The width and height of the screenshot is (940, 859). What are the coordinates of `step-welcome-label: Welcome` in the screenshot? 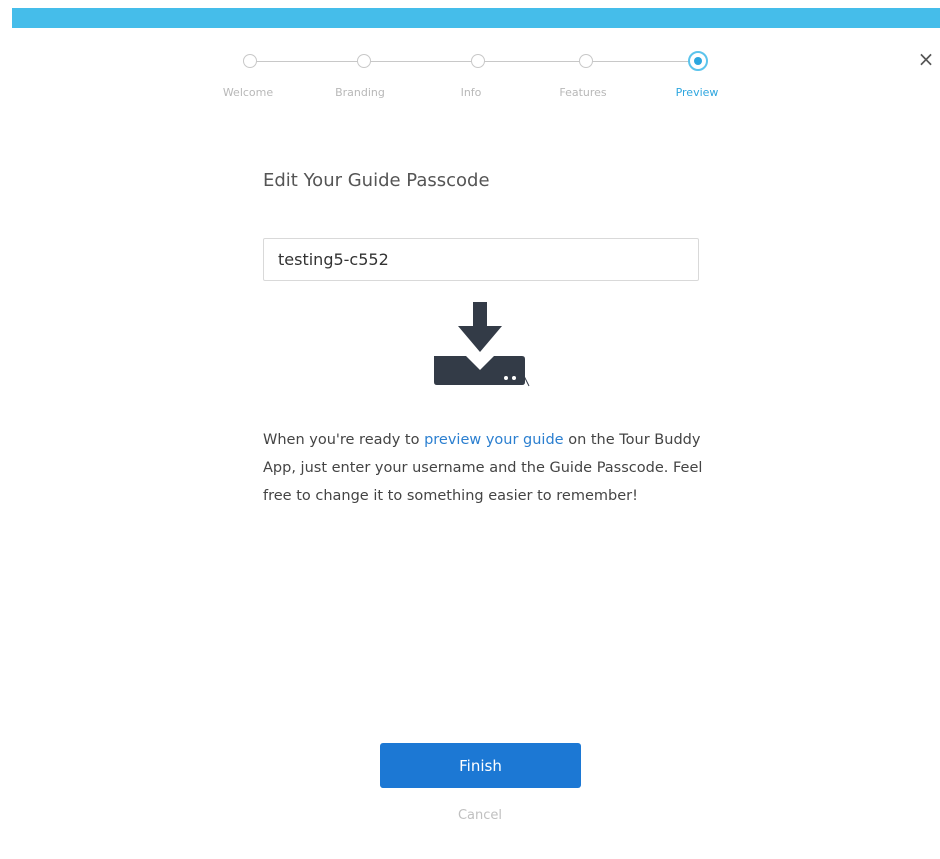 It's located at (248, 92).